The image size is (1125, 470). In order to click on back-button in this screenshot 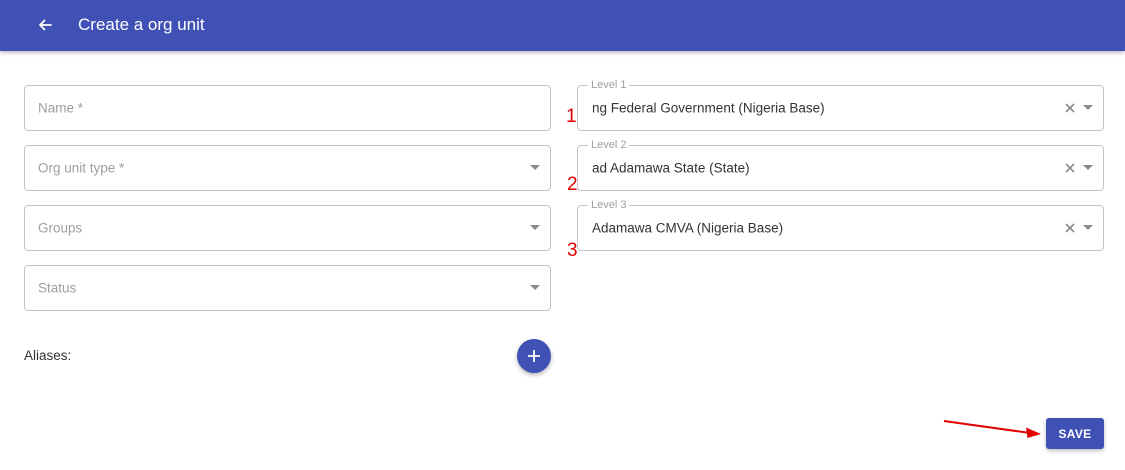, I will do `click(45, 25)`.